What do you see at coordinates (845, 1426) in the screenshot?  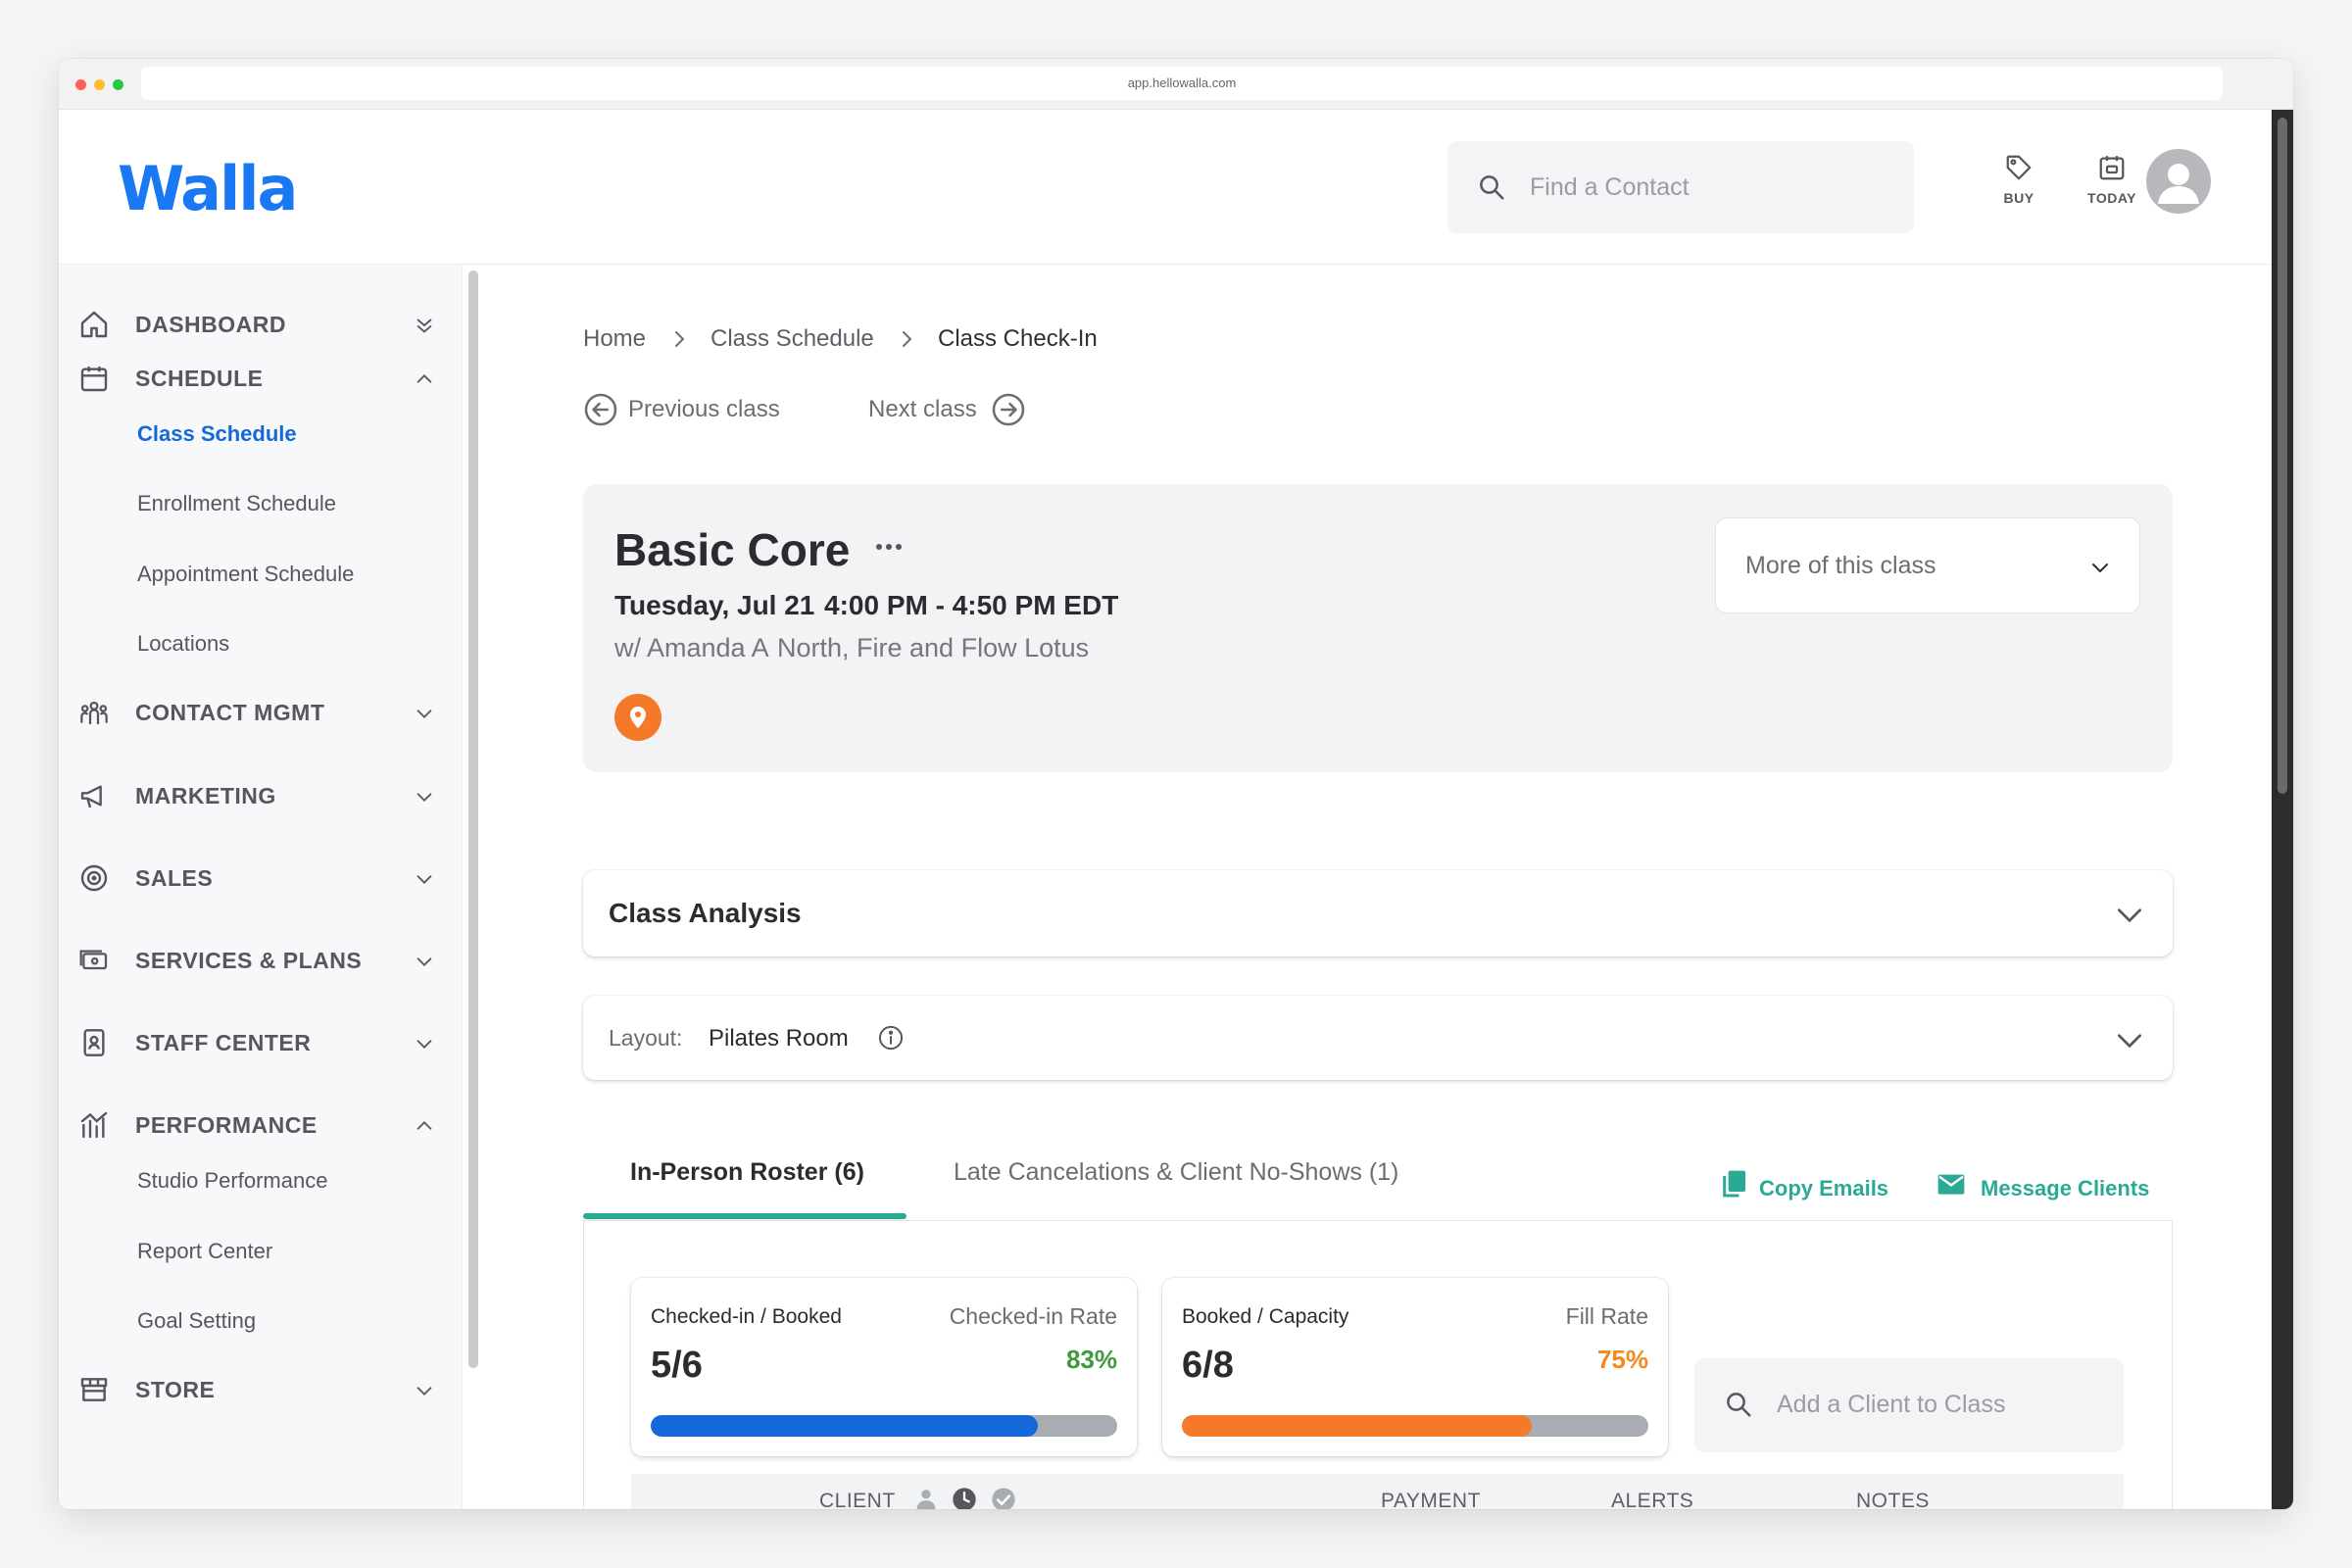 I see `checked-in-progress-fill` at bounding box center [845, 1426].